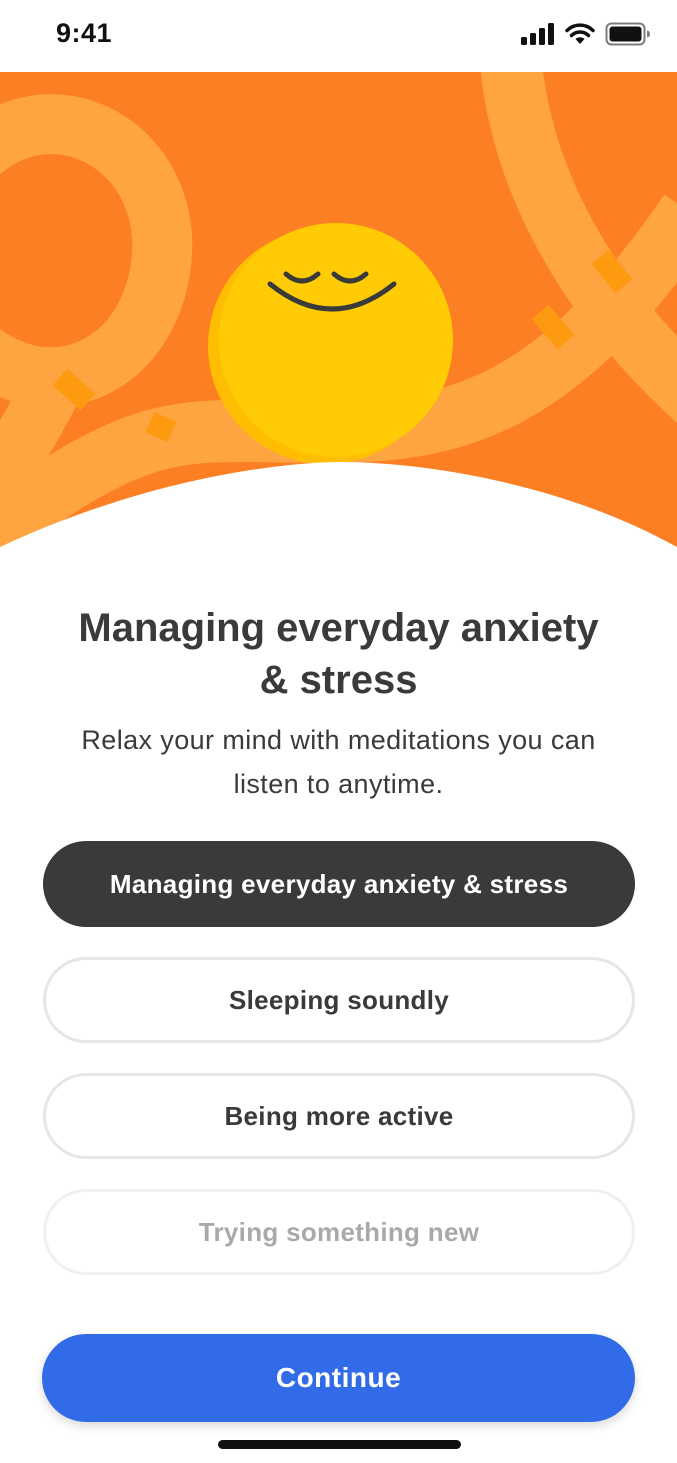  What do you see at coordinates (338, 36) in the screenshot?
I see `status-bar: 9:41` at bounding box center [338, 36].